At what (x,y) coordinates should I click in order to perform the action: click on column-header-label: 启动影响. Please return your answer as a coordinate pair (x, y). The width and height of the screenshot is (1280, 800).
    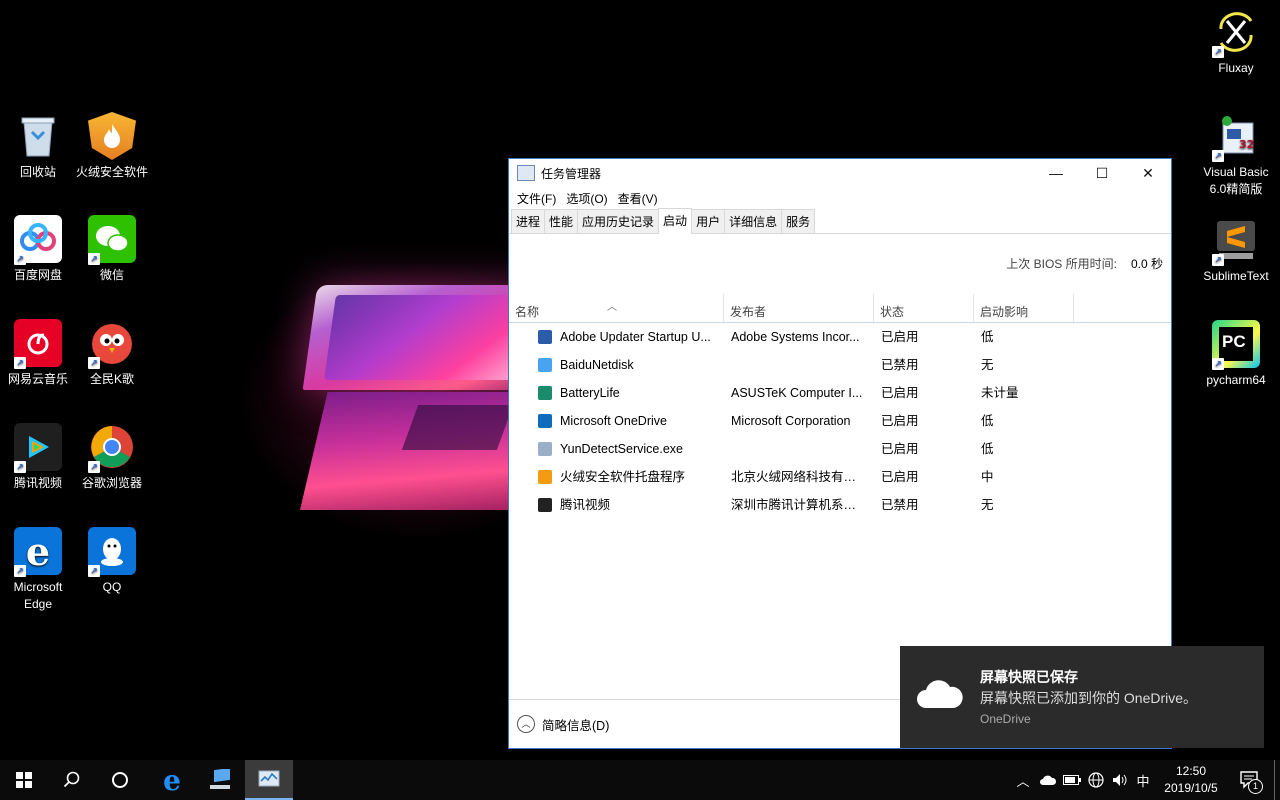
    Looking at the image, I should click on (1004, 312).